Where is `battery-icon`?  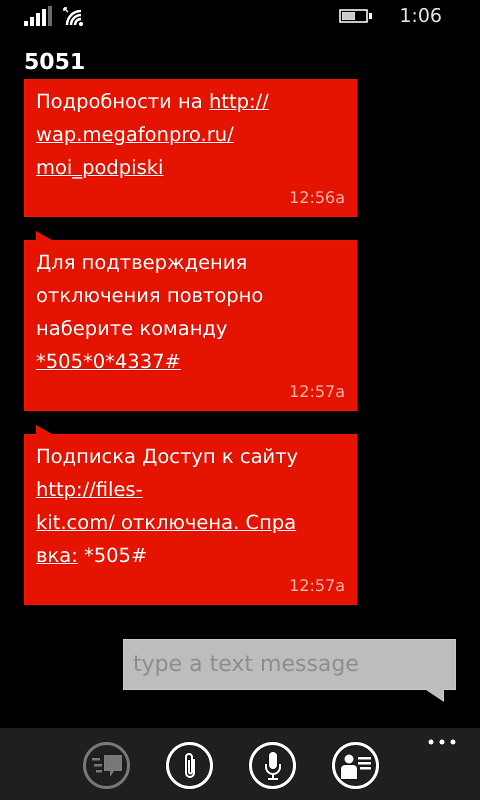 battery-icon is located at coordinates (356, 16).